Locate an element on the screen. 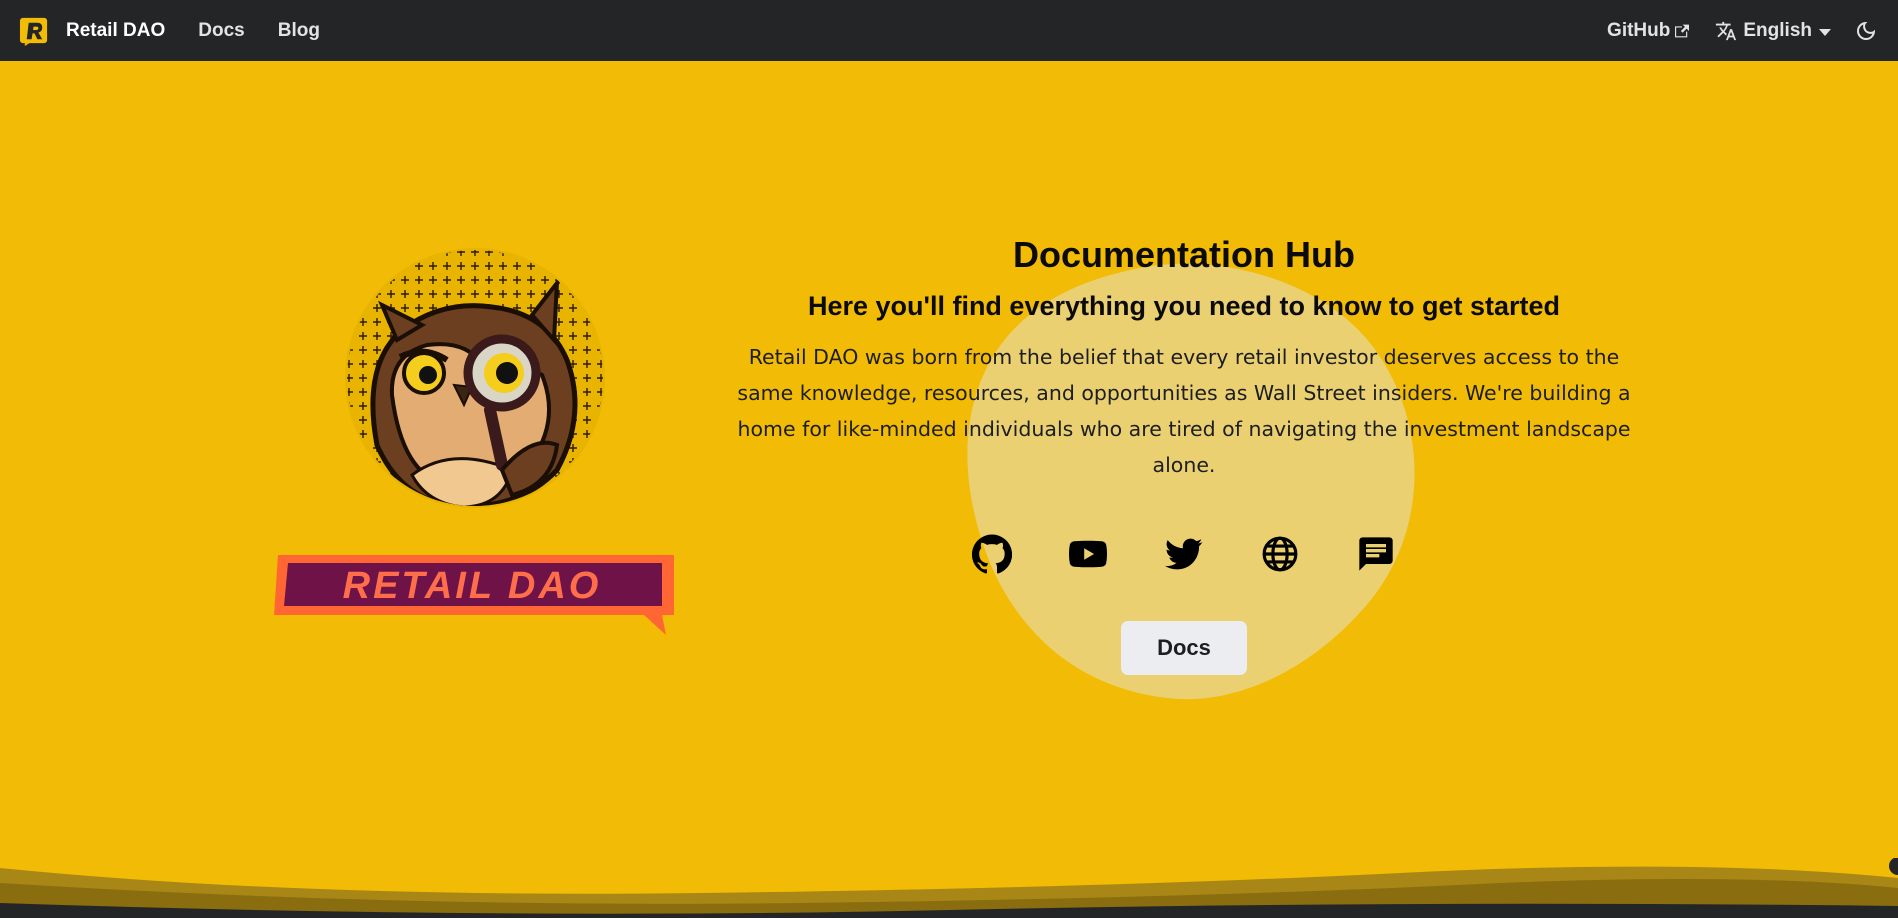 This screenshot has height=918, width=1898. twitter-icon is located at coordinates (1184, 554).